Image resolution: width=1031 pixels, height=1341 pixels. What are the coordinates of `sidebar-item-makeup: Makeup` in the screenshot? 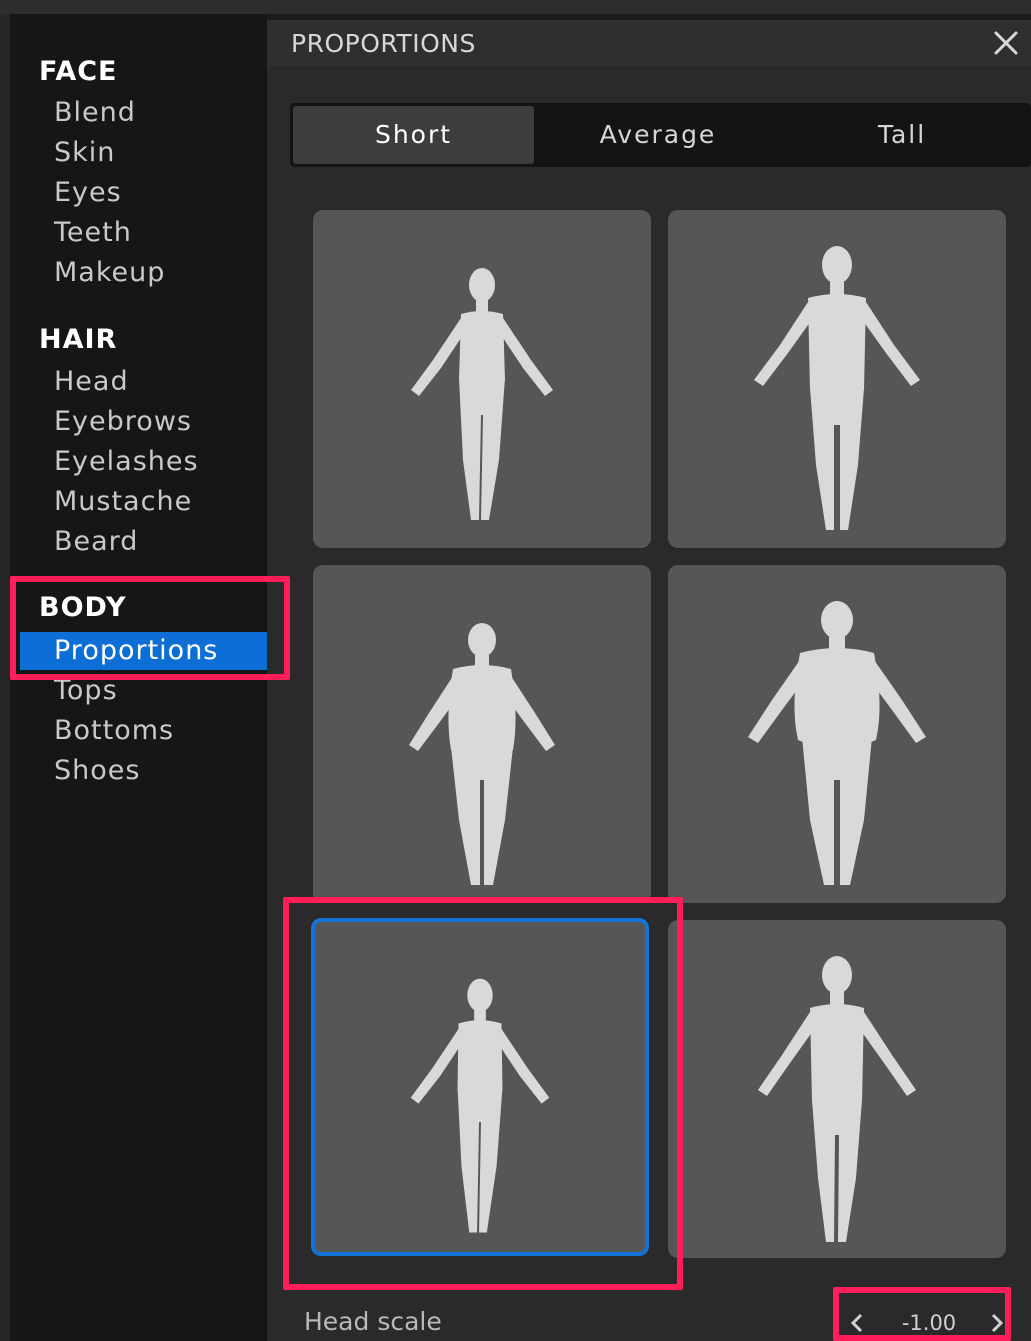 It's located at (109, 273).